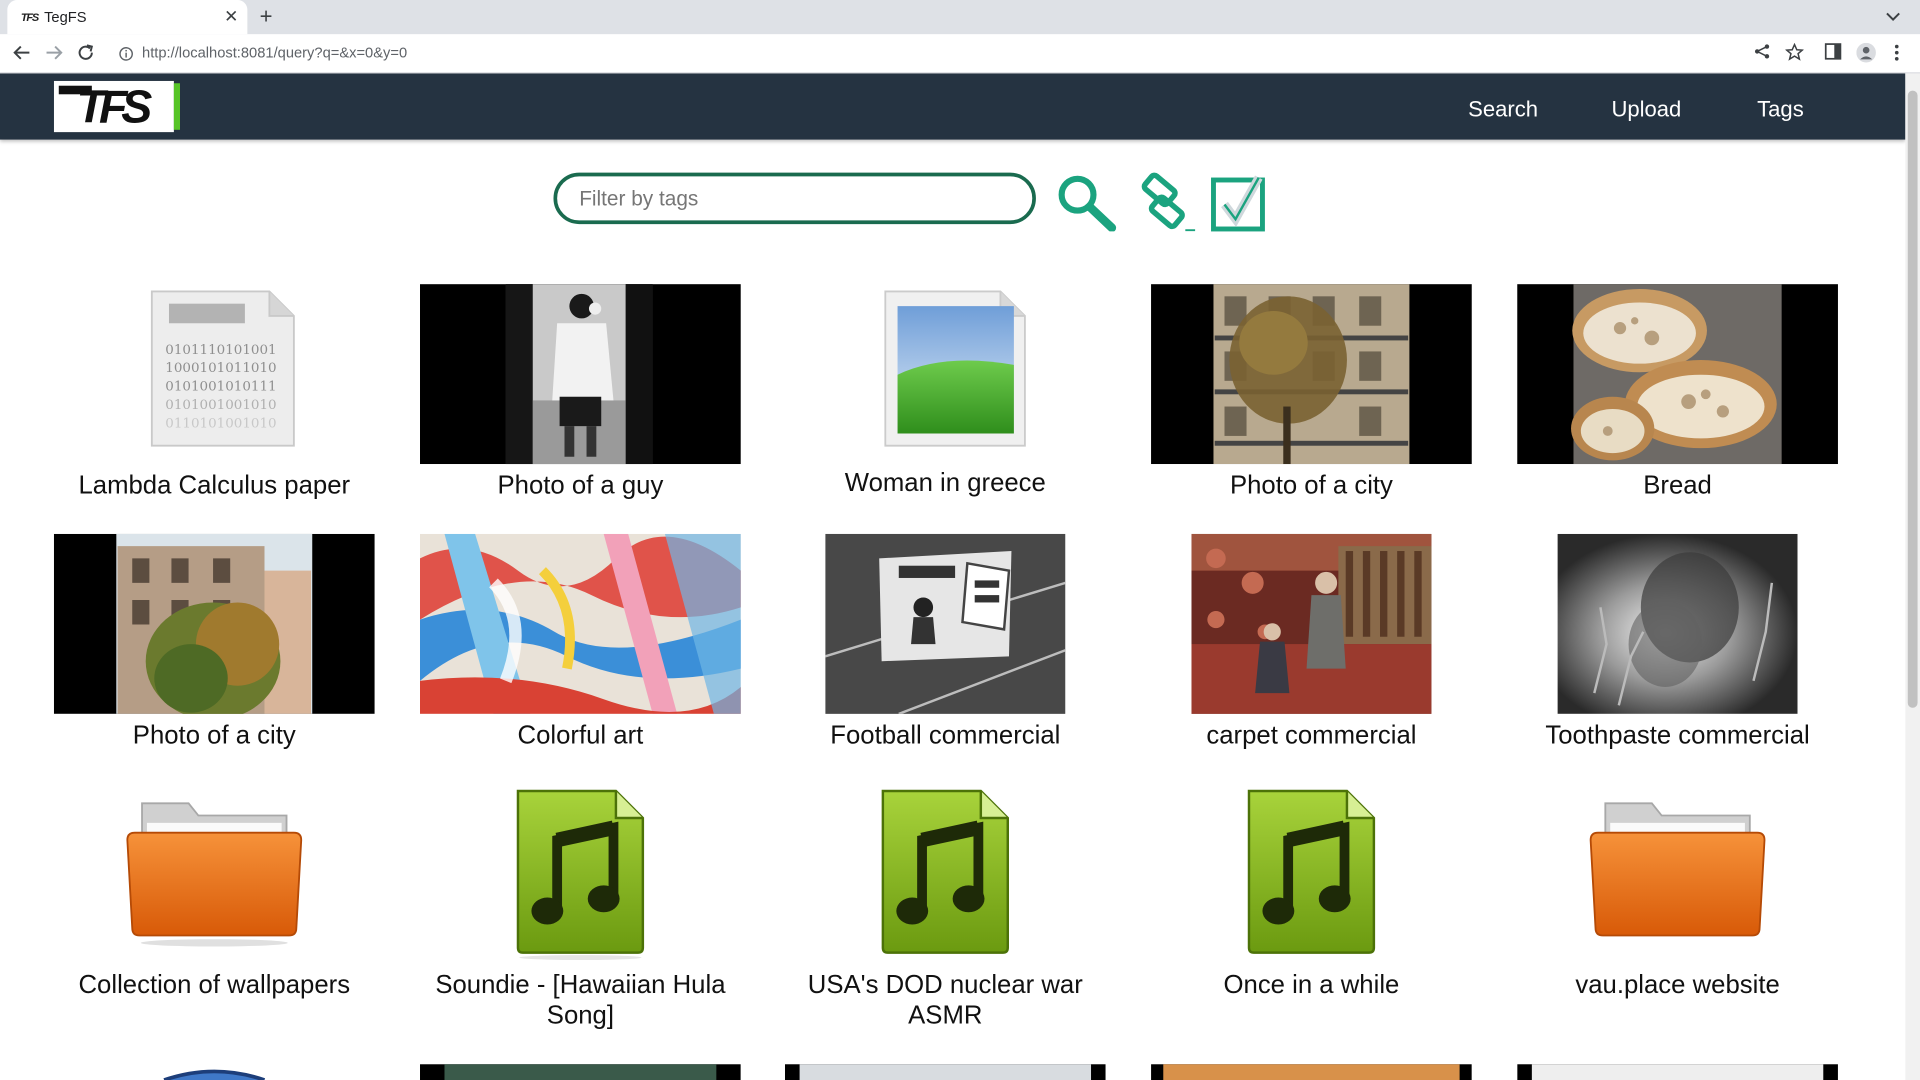 This screenshot has width=1920, height=1080. What do you see at coordinates (118, 106) in the screenshot?
I see `tegfs-logo: TFS` at bounding box center [118, 106].